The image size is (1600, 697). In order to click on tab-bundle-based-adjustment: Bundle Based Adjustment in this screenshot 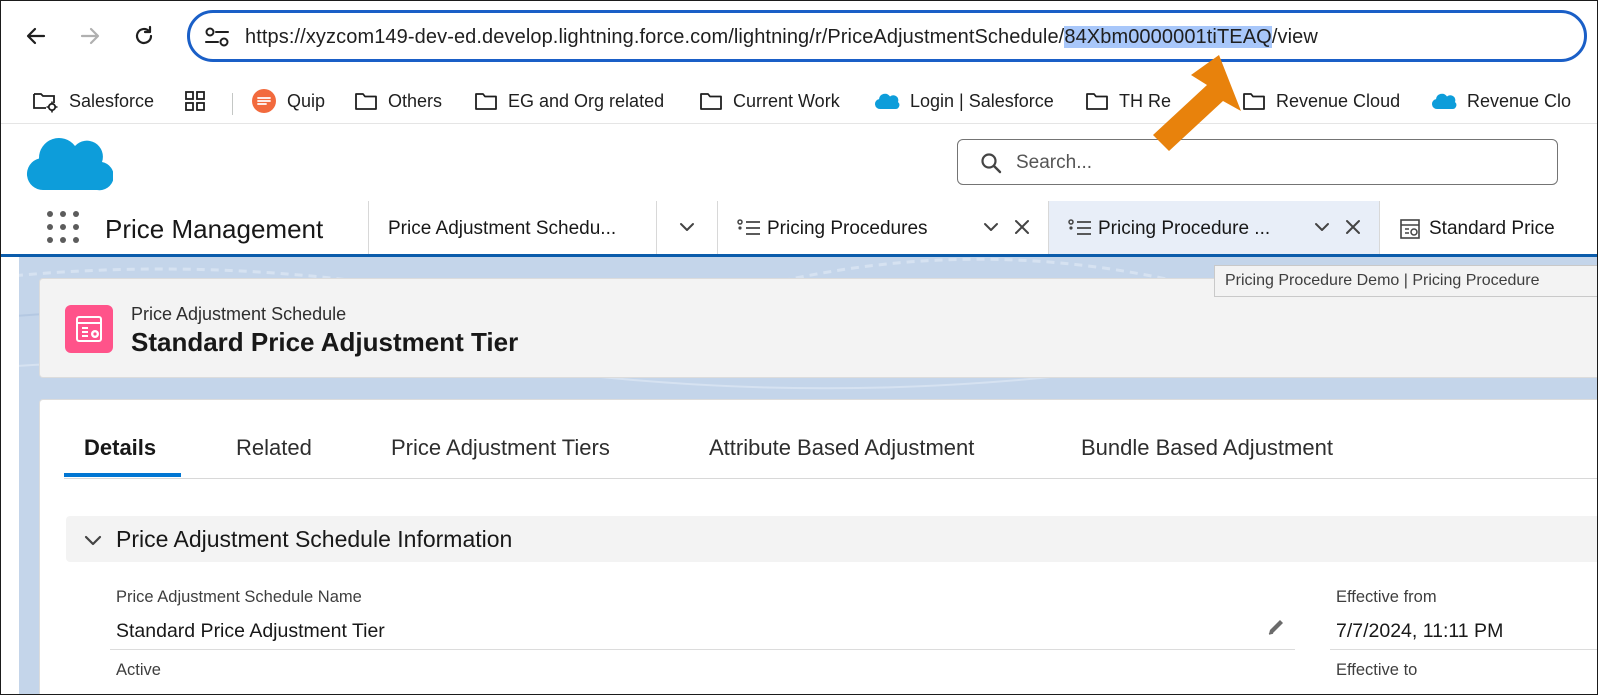, I will do `click(1207, 448)`.